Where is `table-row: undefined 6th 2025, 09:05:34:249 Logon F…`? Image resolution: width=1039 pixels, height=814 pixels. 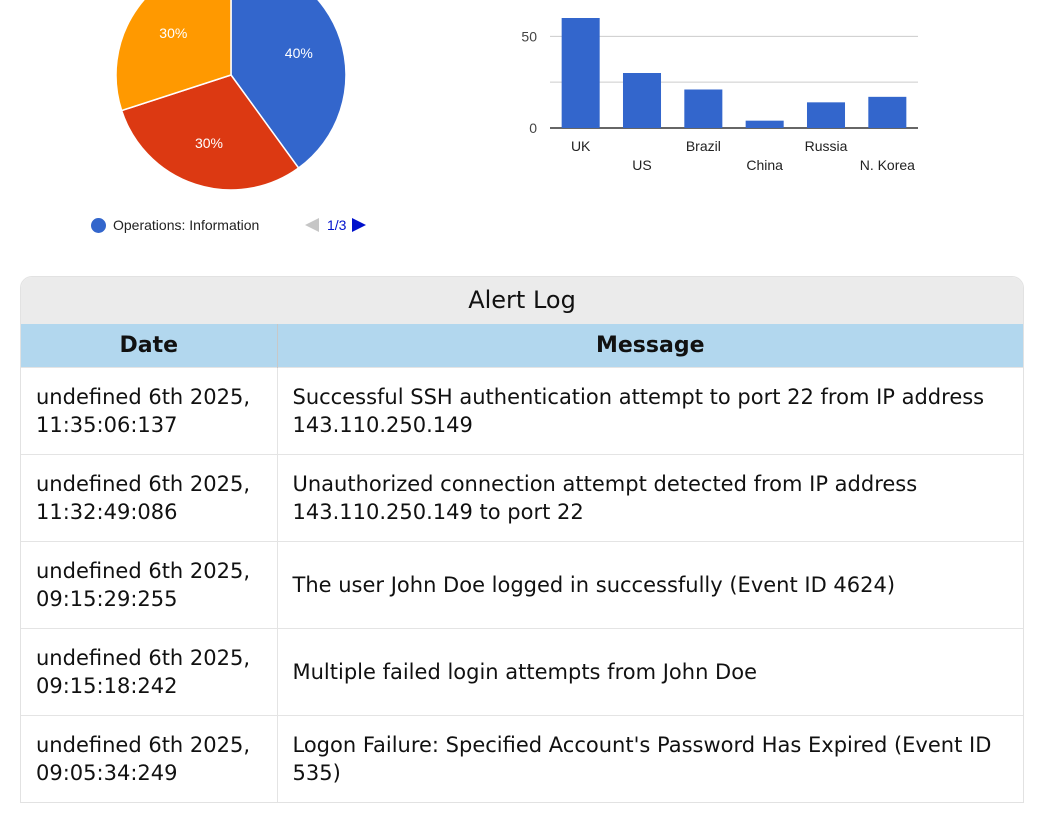
table-row: undefined 6th 2025, 09:05:34:249 Logon F… is located at coordinates (522, 758).